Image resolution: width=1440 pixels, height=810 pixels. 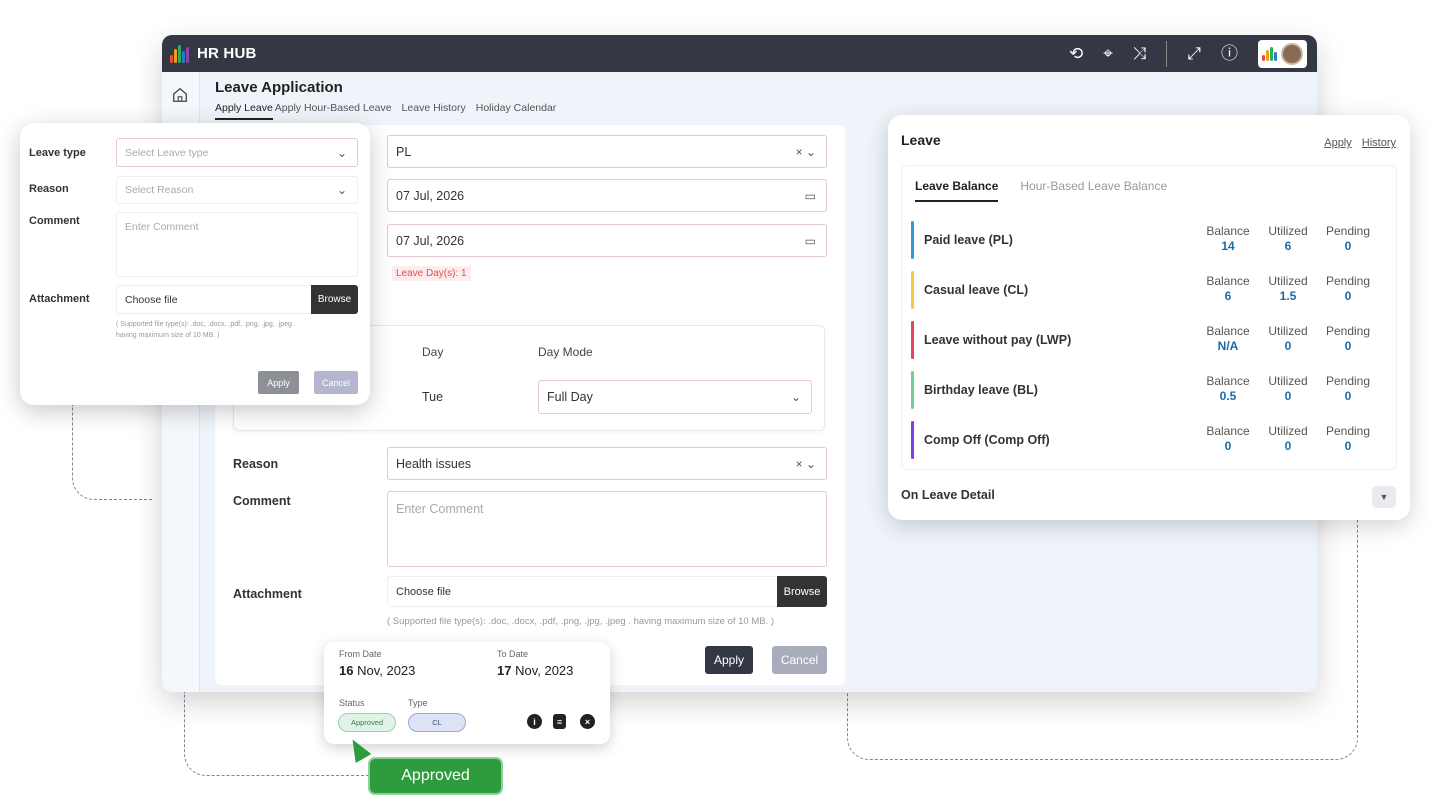 I want to click on home-icon, so click(x=180, y=95).